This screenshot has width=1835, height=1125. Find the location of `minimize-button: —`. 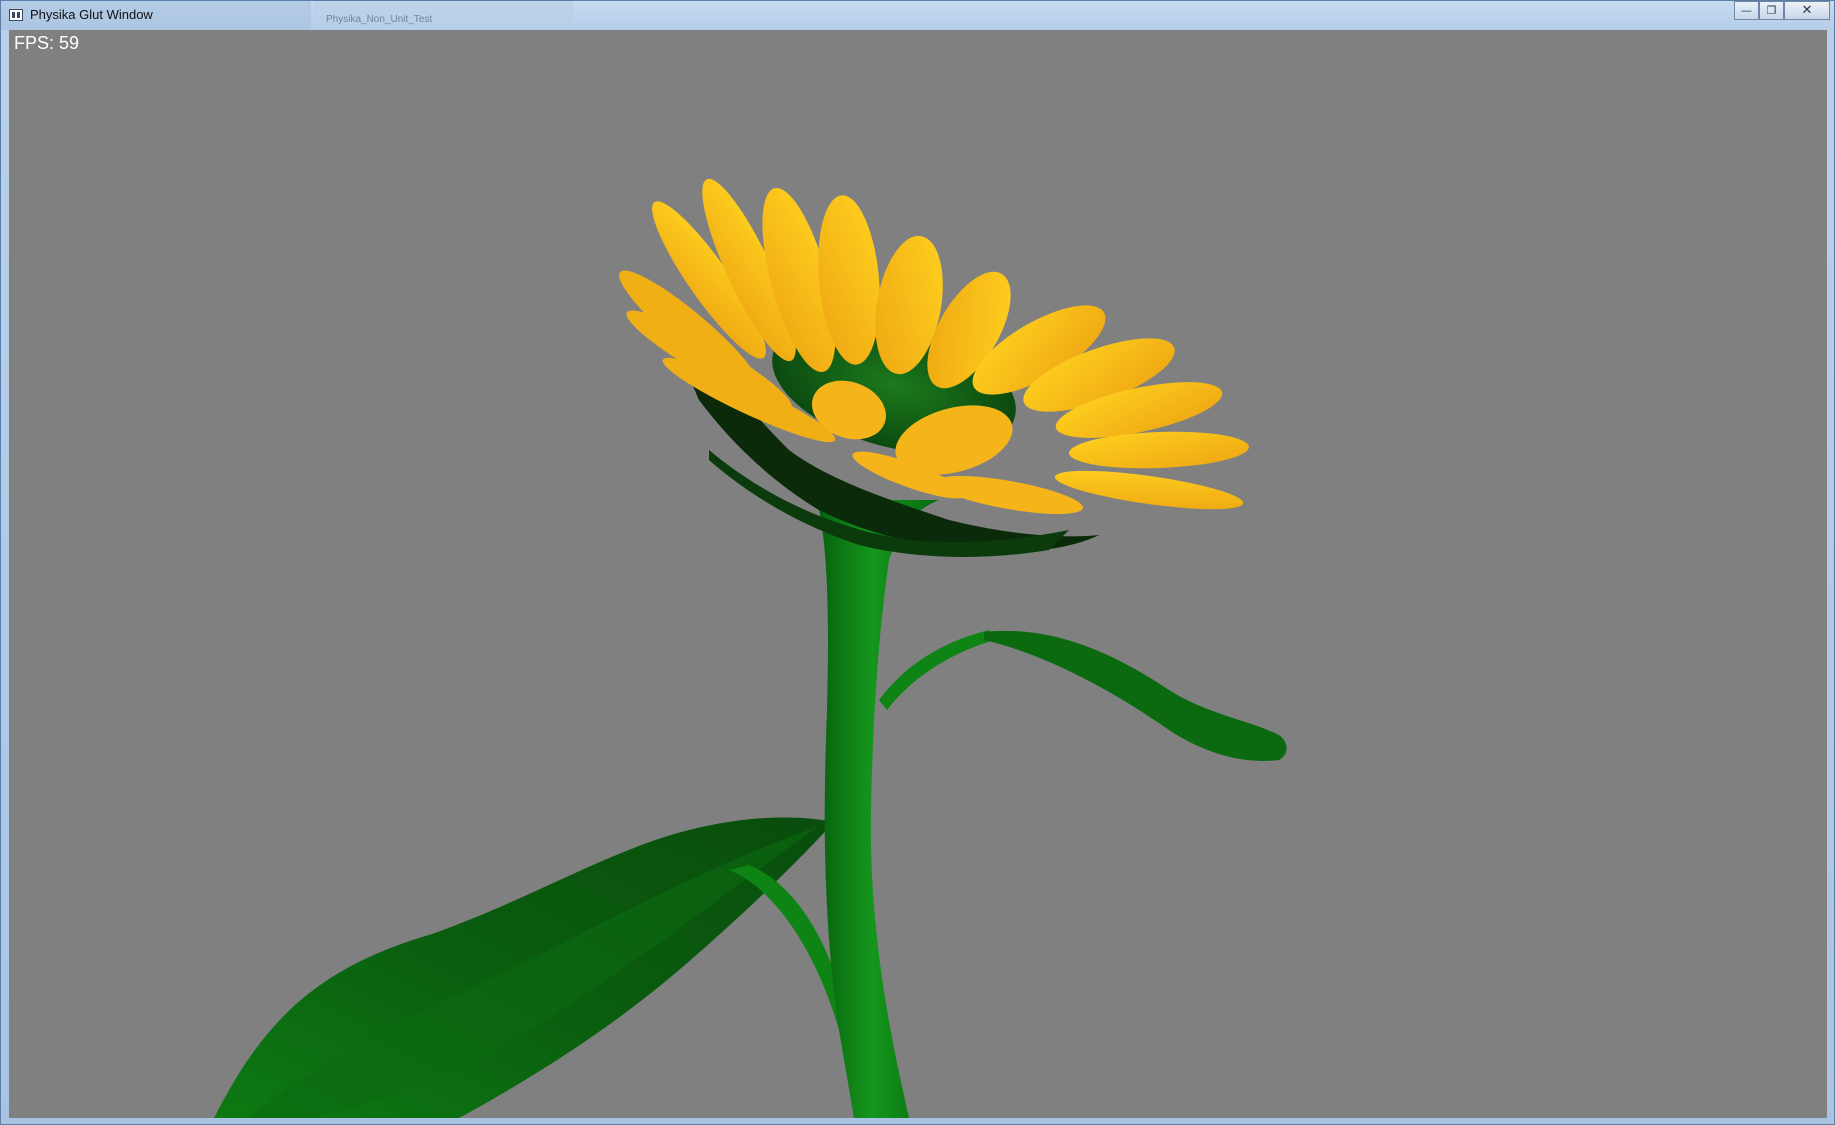

minimize-button: — is located at coordinates (1746, 10).